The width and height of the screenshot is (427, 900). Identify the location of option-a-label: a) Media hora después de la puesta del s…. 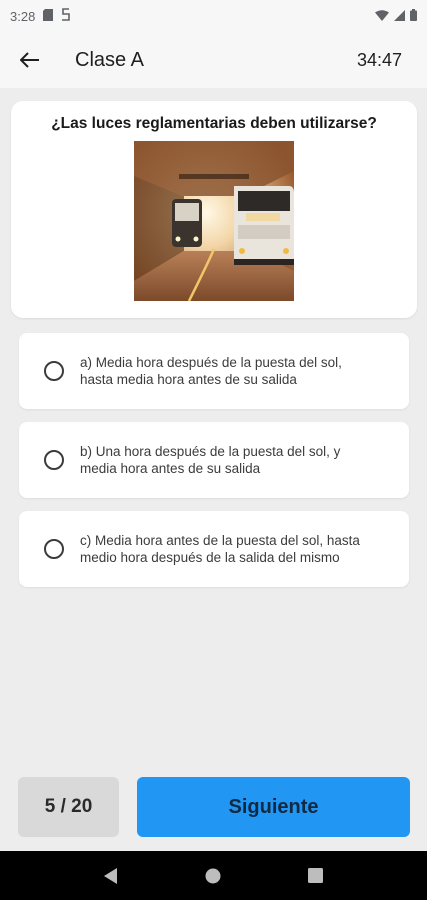
(230, 371).